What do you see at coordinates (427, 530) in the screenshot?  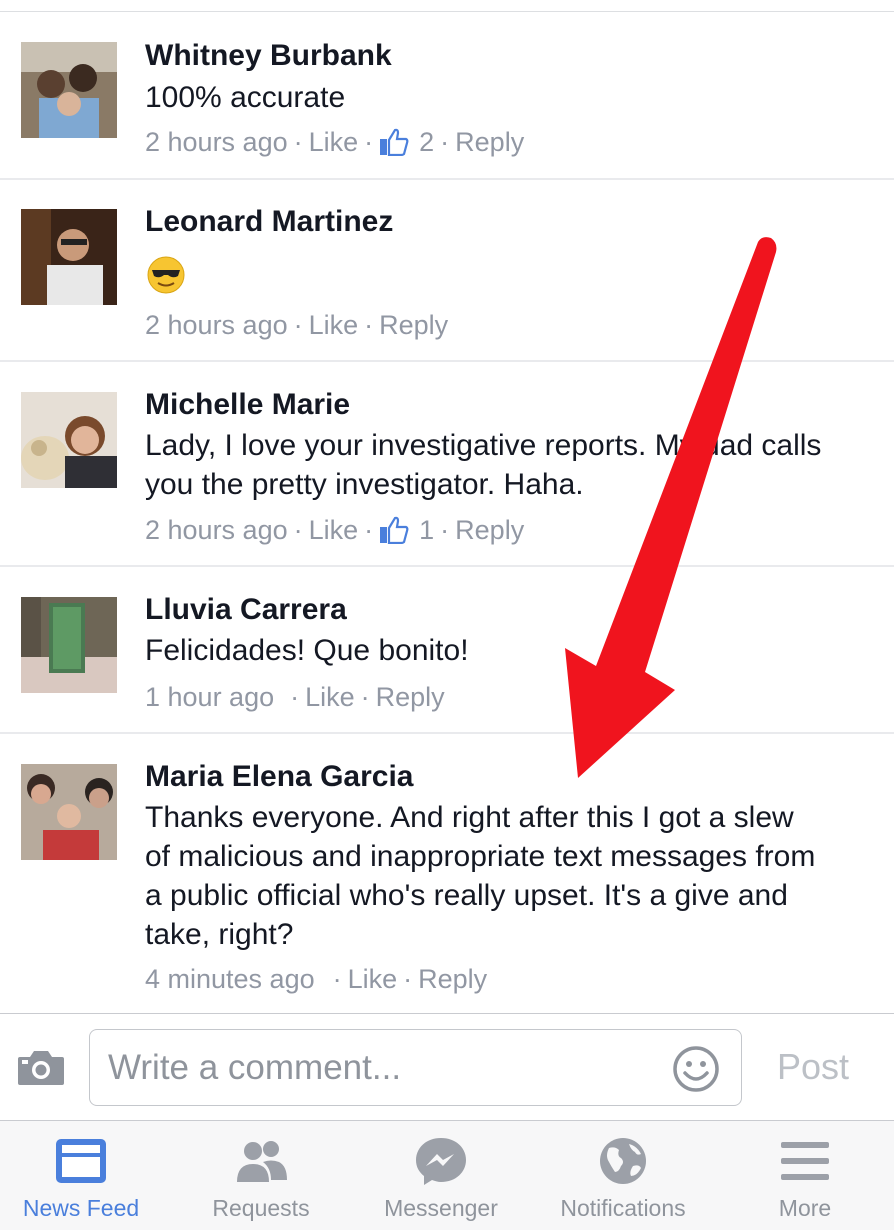 I see `like-count: 1` at bounding box center [427, 530].